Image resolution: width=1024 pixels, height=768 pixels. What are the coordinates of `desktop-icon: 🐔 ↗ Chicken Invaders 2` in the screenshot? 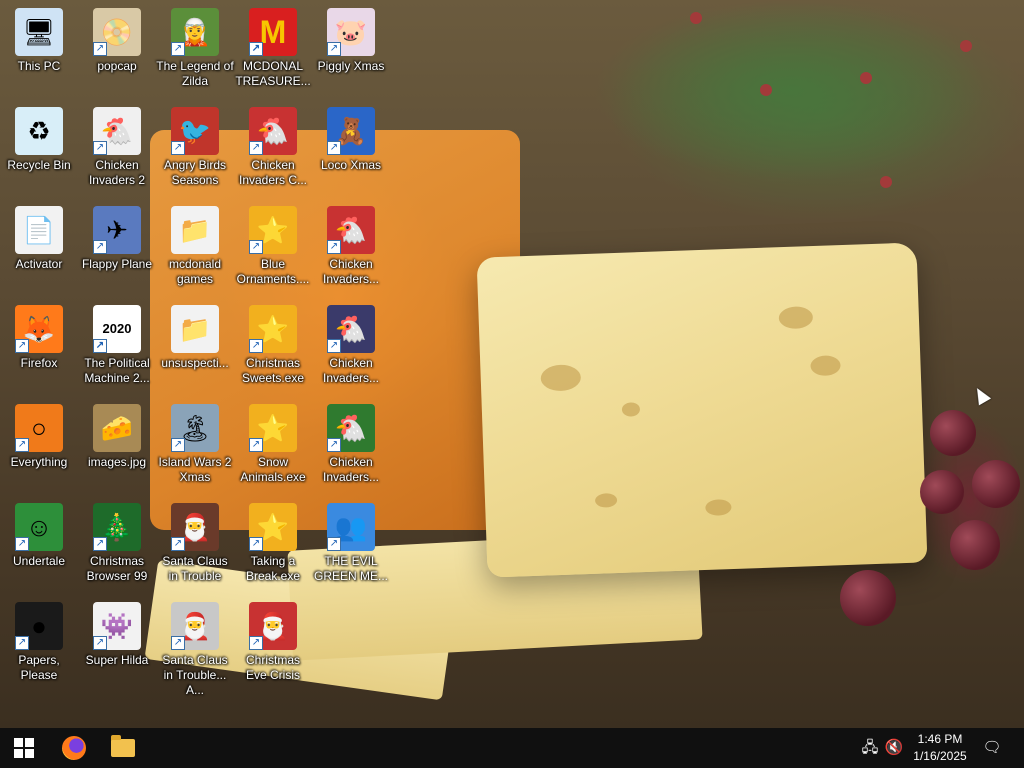 It's located at (117, 149).